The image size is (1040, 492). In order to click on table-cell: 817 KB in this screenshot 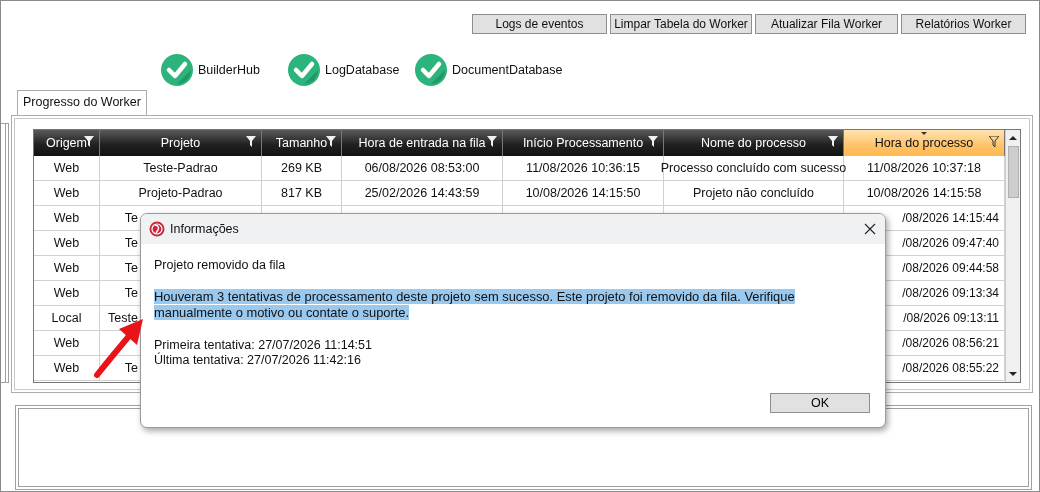, I will do `click(302, 193)`.